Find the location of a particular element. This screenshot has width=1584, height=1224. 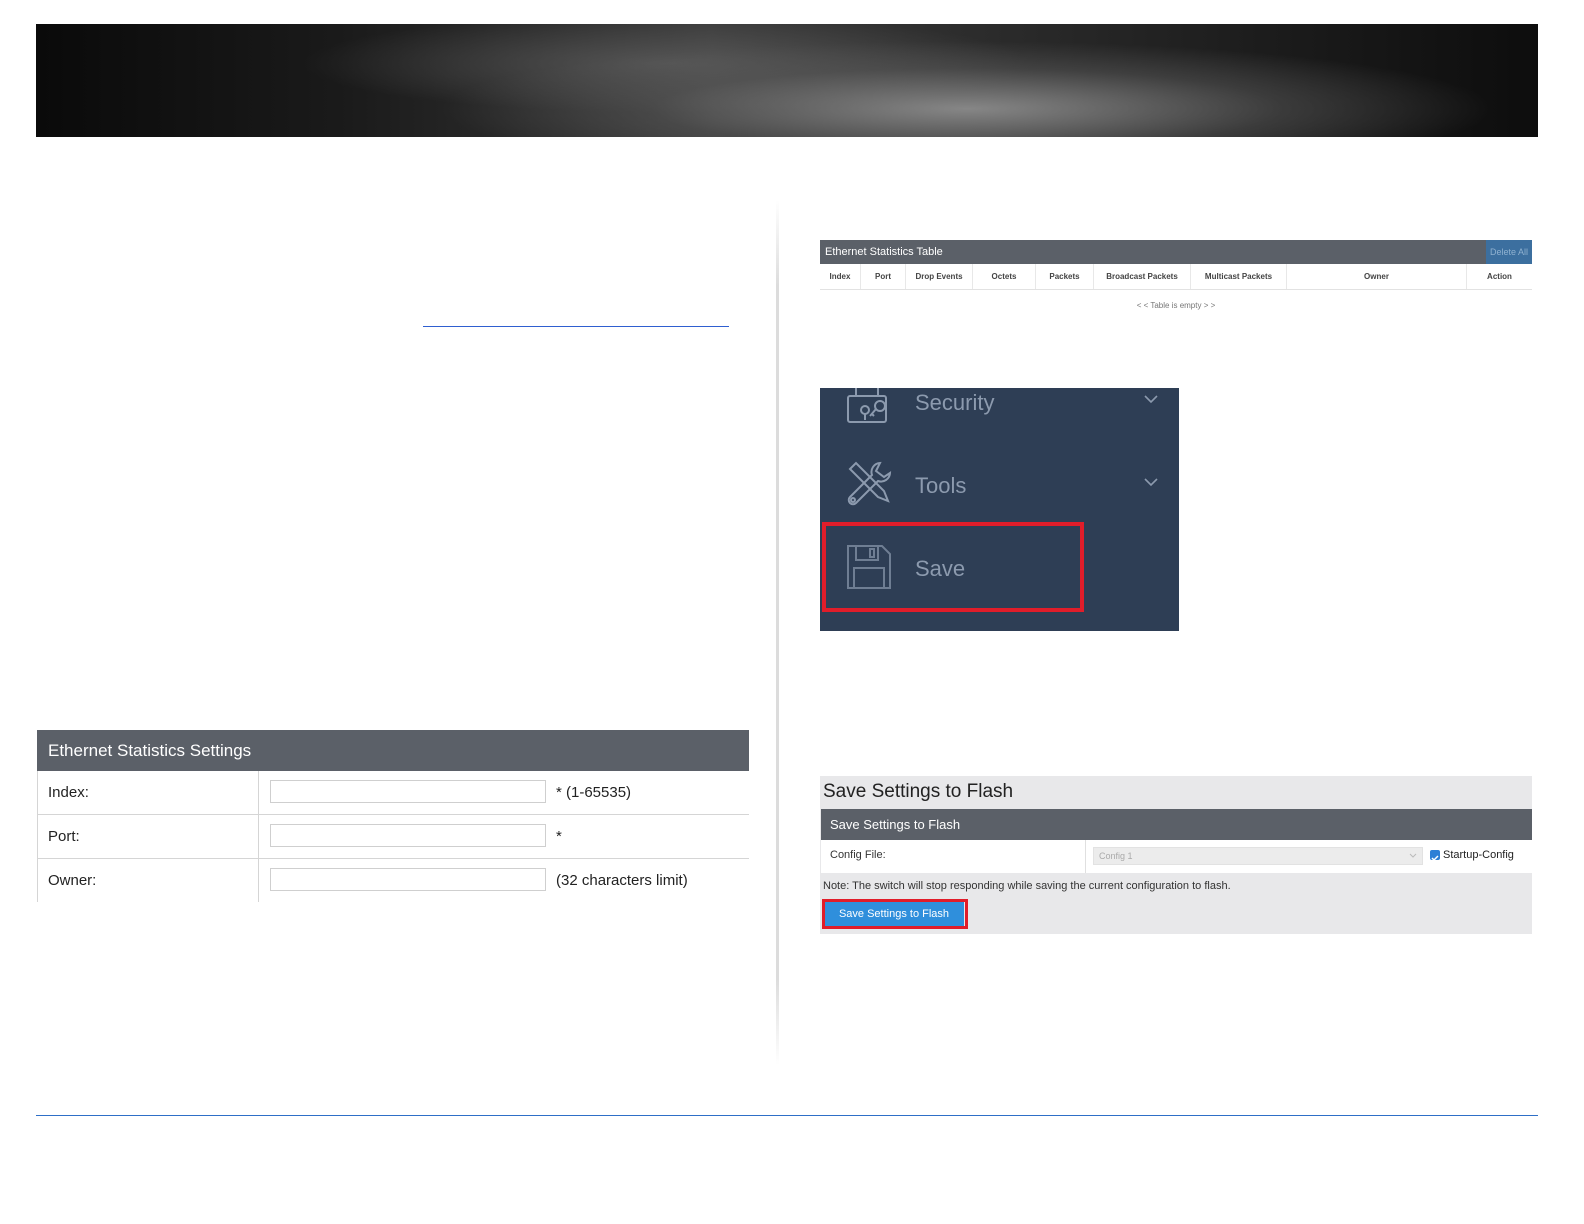

delete-all-button: Delete All is located at coordinates (1509, 252).